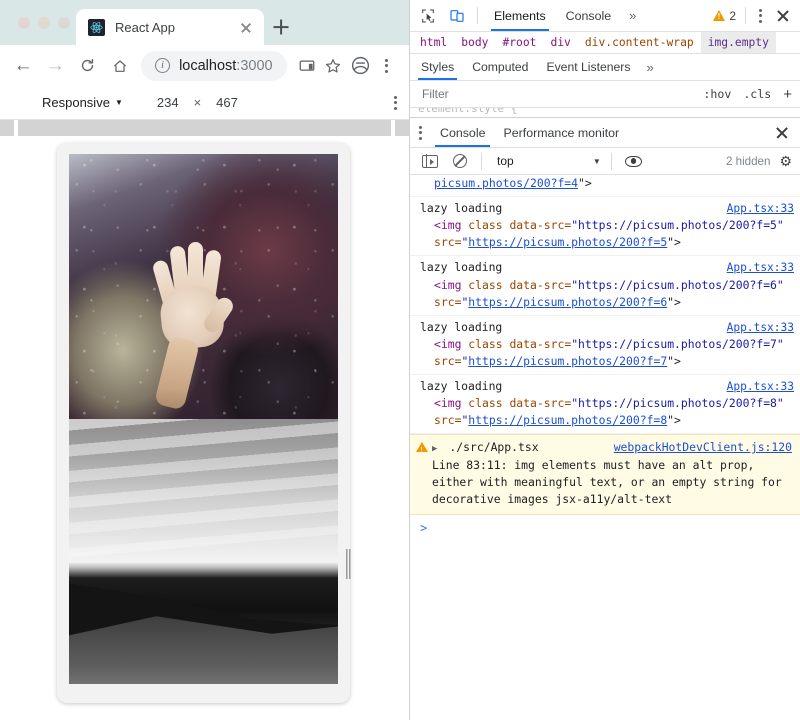 The image size is (800, 720). Describe the element at coordinates (429, 161) in the screenshot. I see `console-sidebar-icon` at that location.